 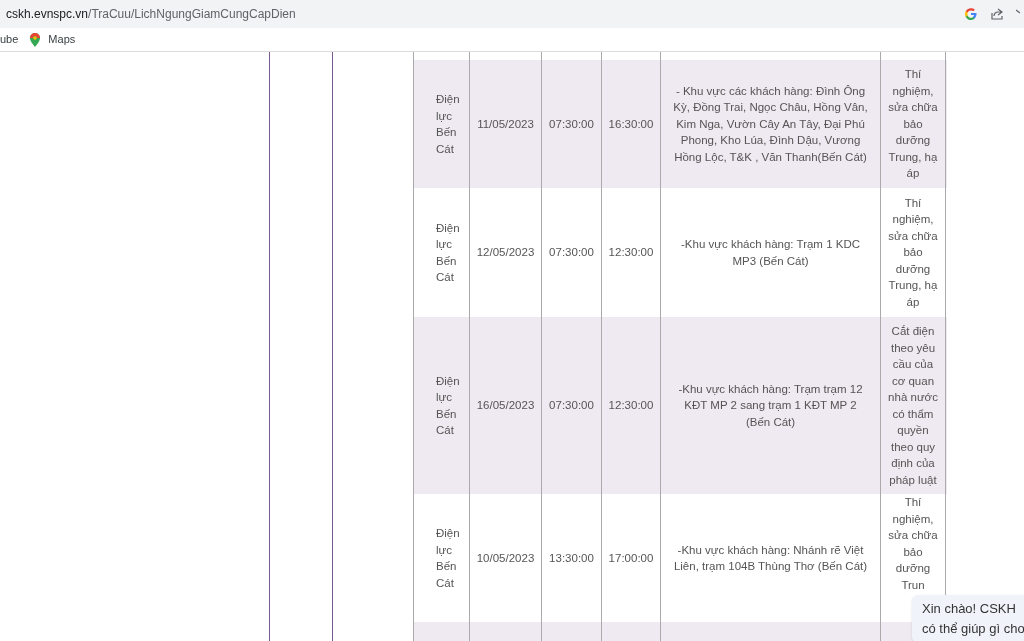 What do you see at coordinates (770, 405) in the screenshot?
I see `table-cell-text: -Khu vực khách hàng: Trạm trạm 12 KĐT MP 2 sang trạm 1 KĐT MP 2 (Bến Cát)` at bounding box center [770, 405].